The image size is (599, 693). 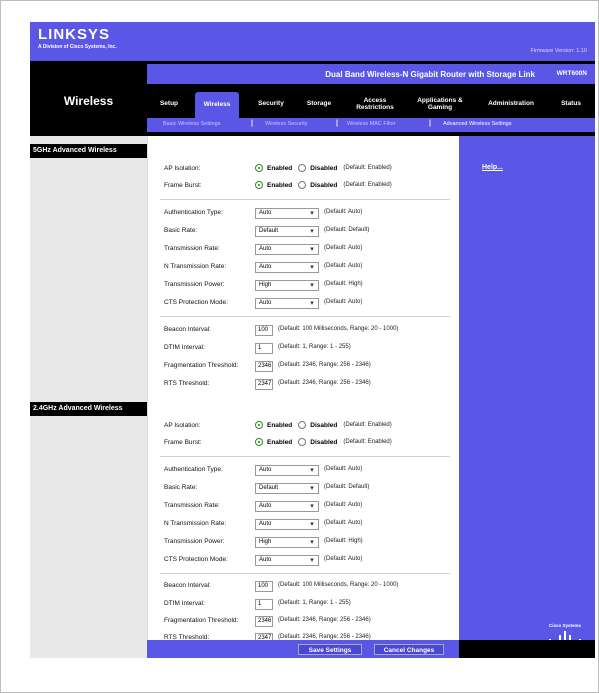 What do you see at coordinates (330, 649) in the screenshot?
I see `save-settings-button: Save Settings` at bounding box center [330, 649].